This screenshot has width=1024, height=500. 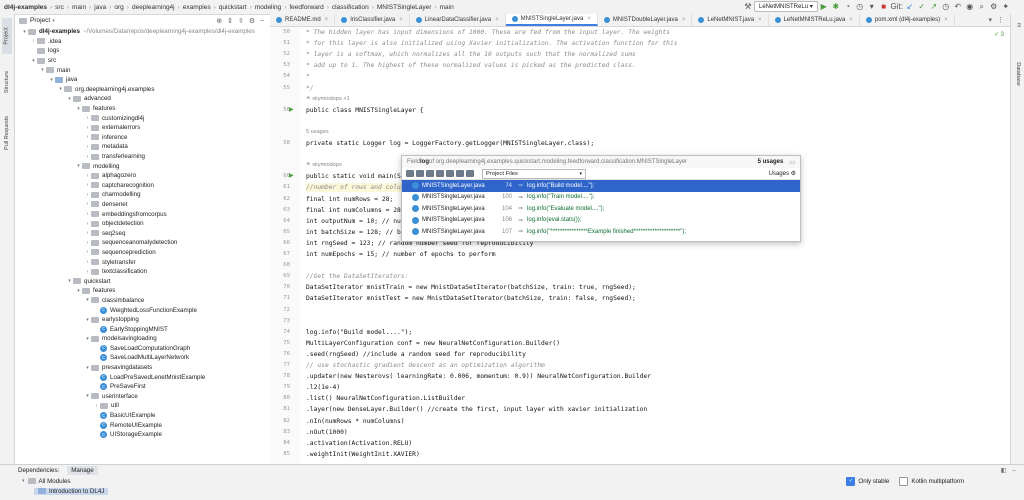 What do you see at coordinates (7, 133) in the screenshot?
I see `pull-requests-tool-tab: Pull Requests` at bounding box center [7, 133].